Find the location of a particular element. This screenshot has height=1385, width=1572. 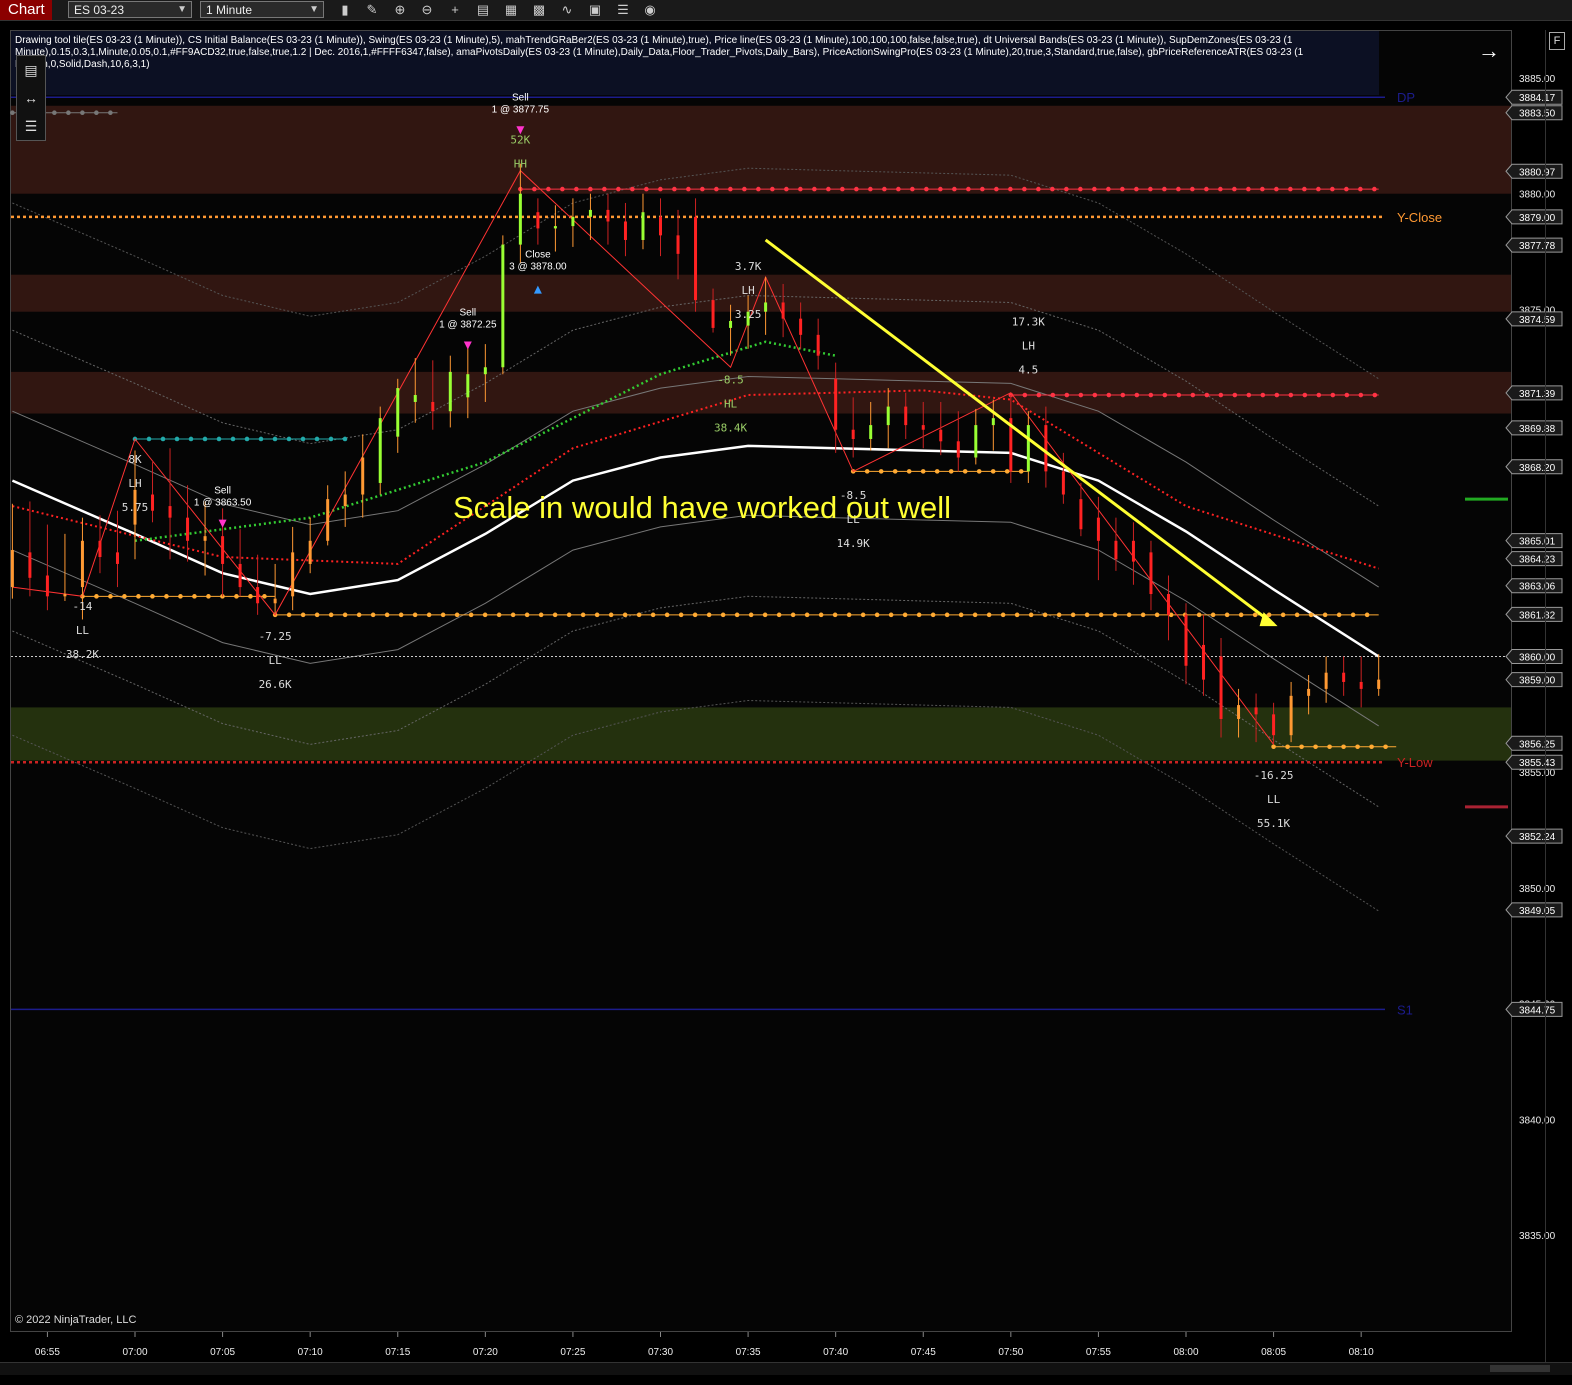

swing-label: LH is located at coordinates (1028, 345).